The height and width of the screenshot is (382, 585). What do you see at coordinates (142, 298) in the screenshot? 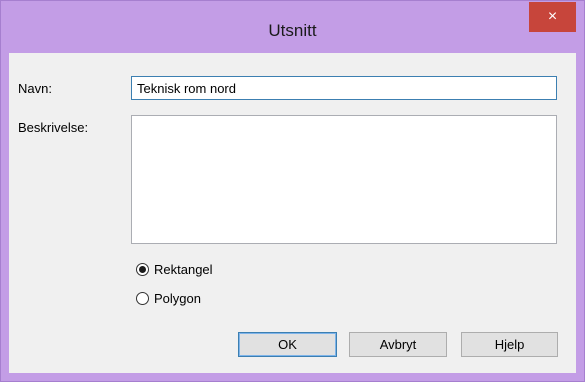
I see `radio-unchecked-icon` at bounding box center [142, 298].